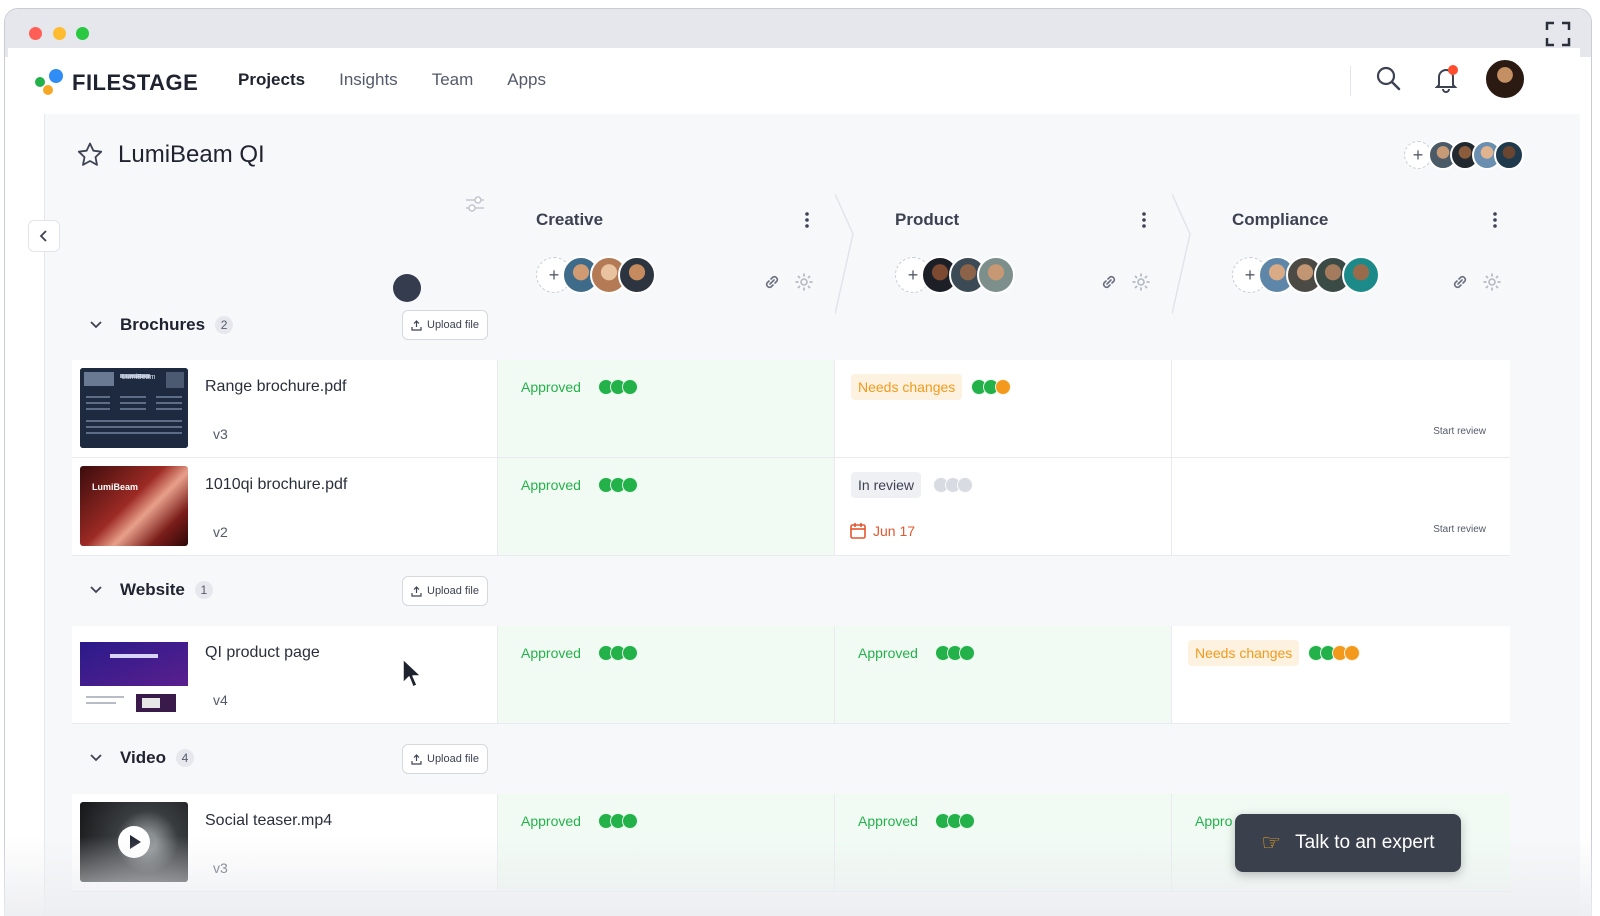 This screenshot has width=1600, height=916. Describe the element at coordinates (955, 275) in the screenshot. I see `stage-reviewers: +` at that location.